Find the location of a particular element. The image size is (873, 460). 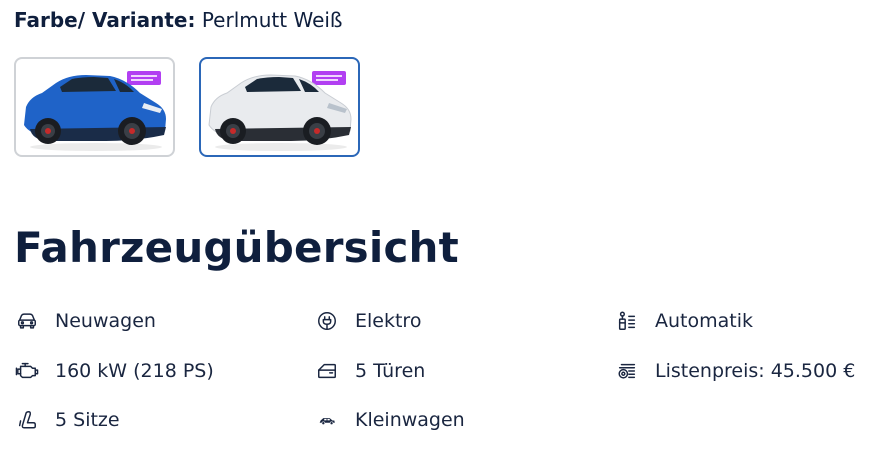

feature-body-type: Kleinwagen is located at coordinates (390, 420).